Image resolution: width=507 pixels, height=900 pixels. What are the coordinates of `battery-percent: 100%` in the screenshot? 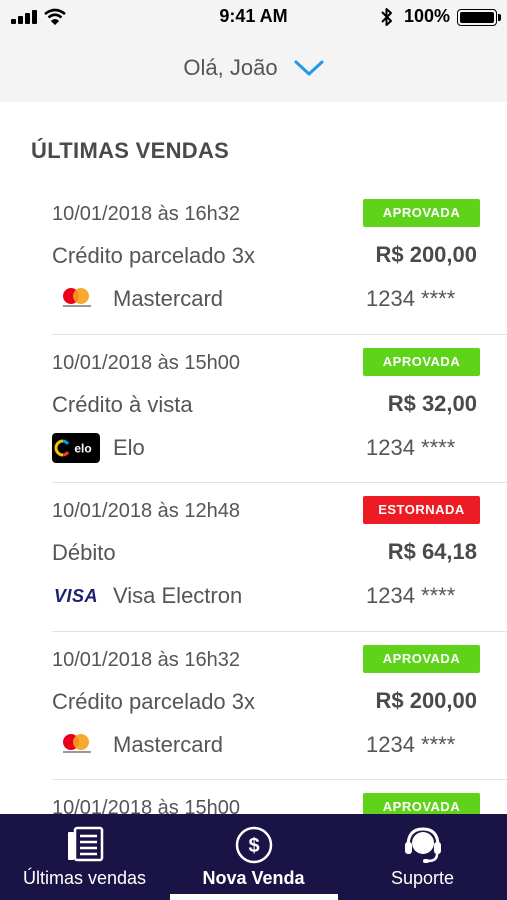 It's located at (427, 16).